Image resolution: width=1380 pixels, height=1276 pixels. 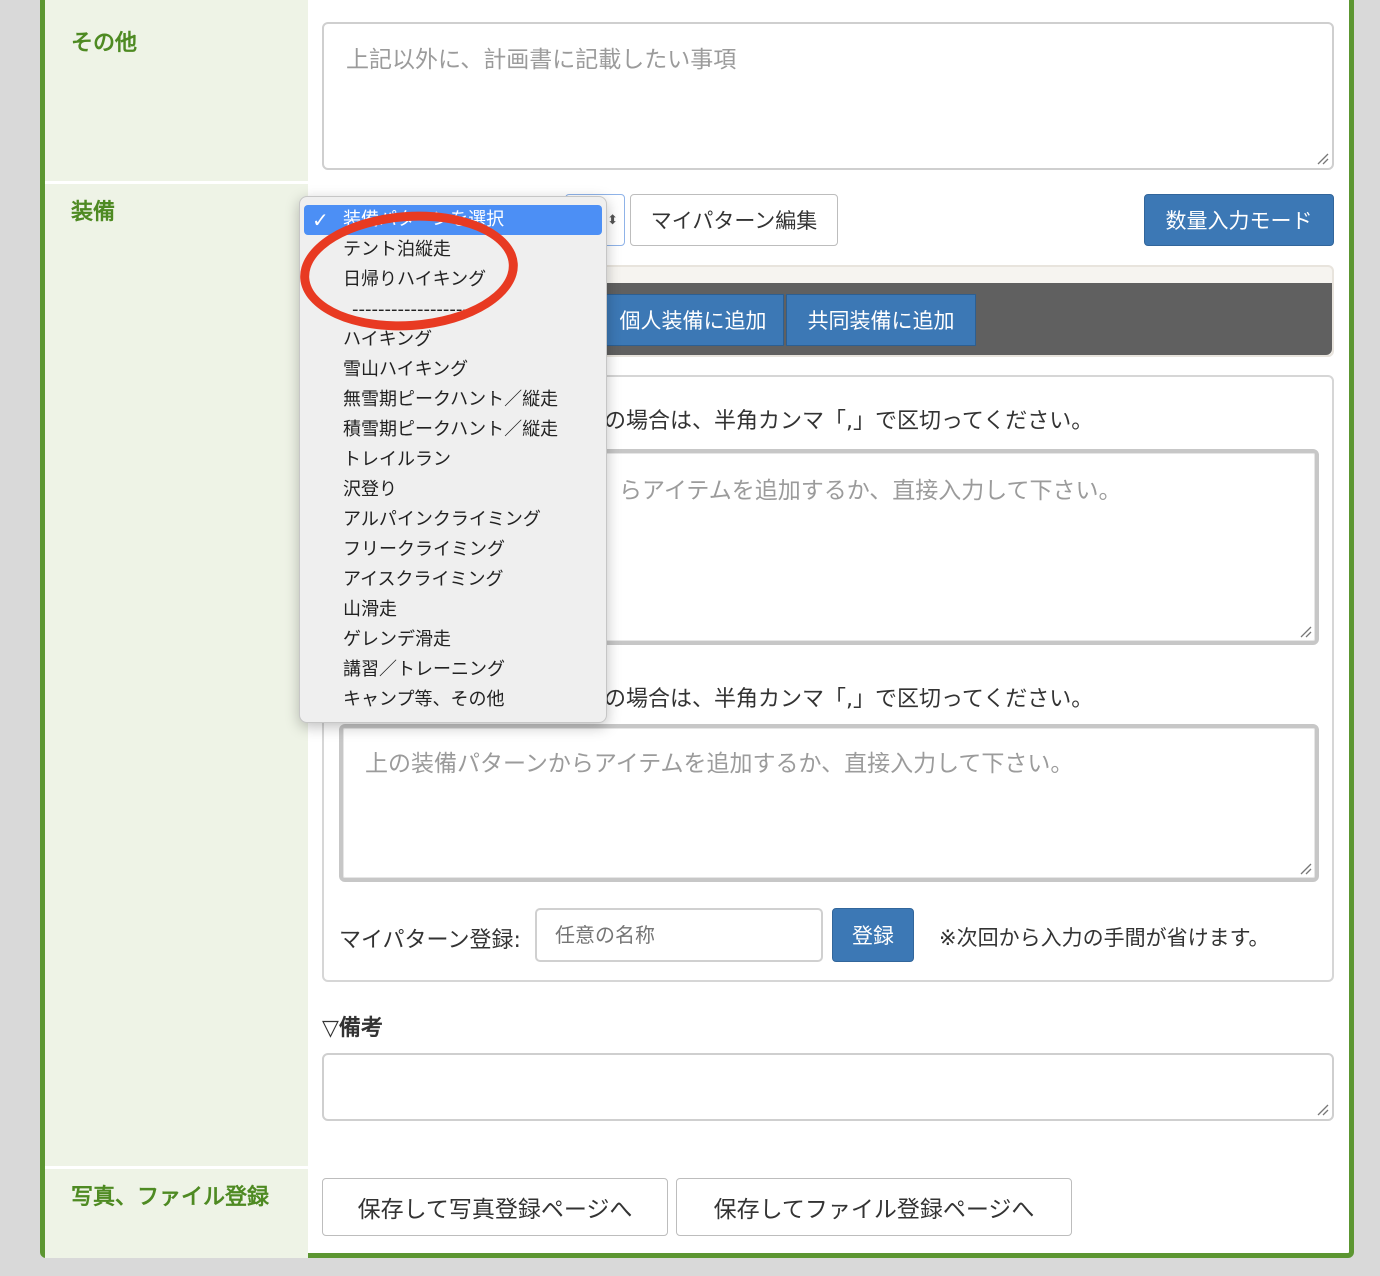 I want to click on my-pattern-register-label: マイパターン登録:, so click(x=430, y=940).